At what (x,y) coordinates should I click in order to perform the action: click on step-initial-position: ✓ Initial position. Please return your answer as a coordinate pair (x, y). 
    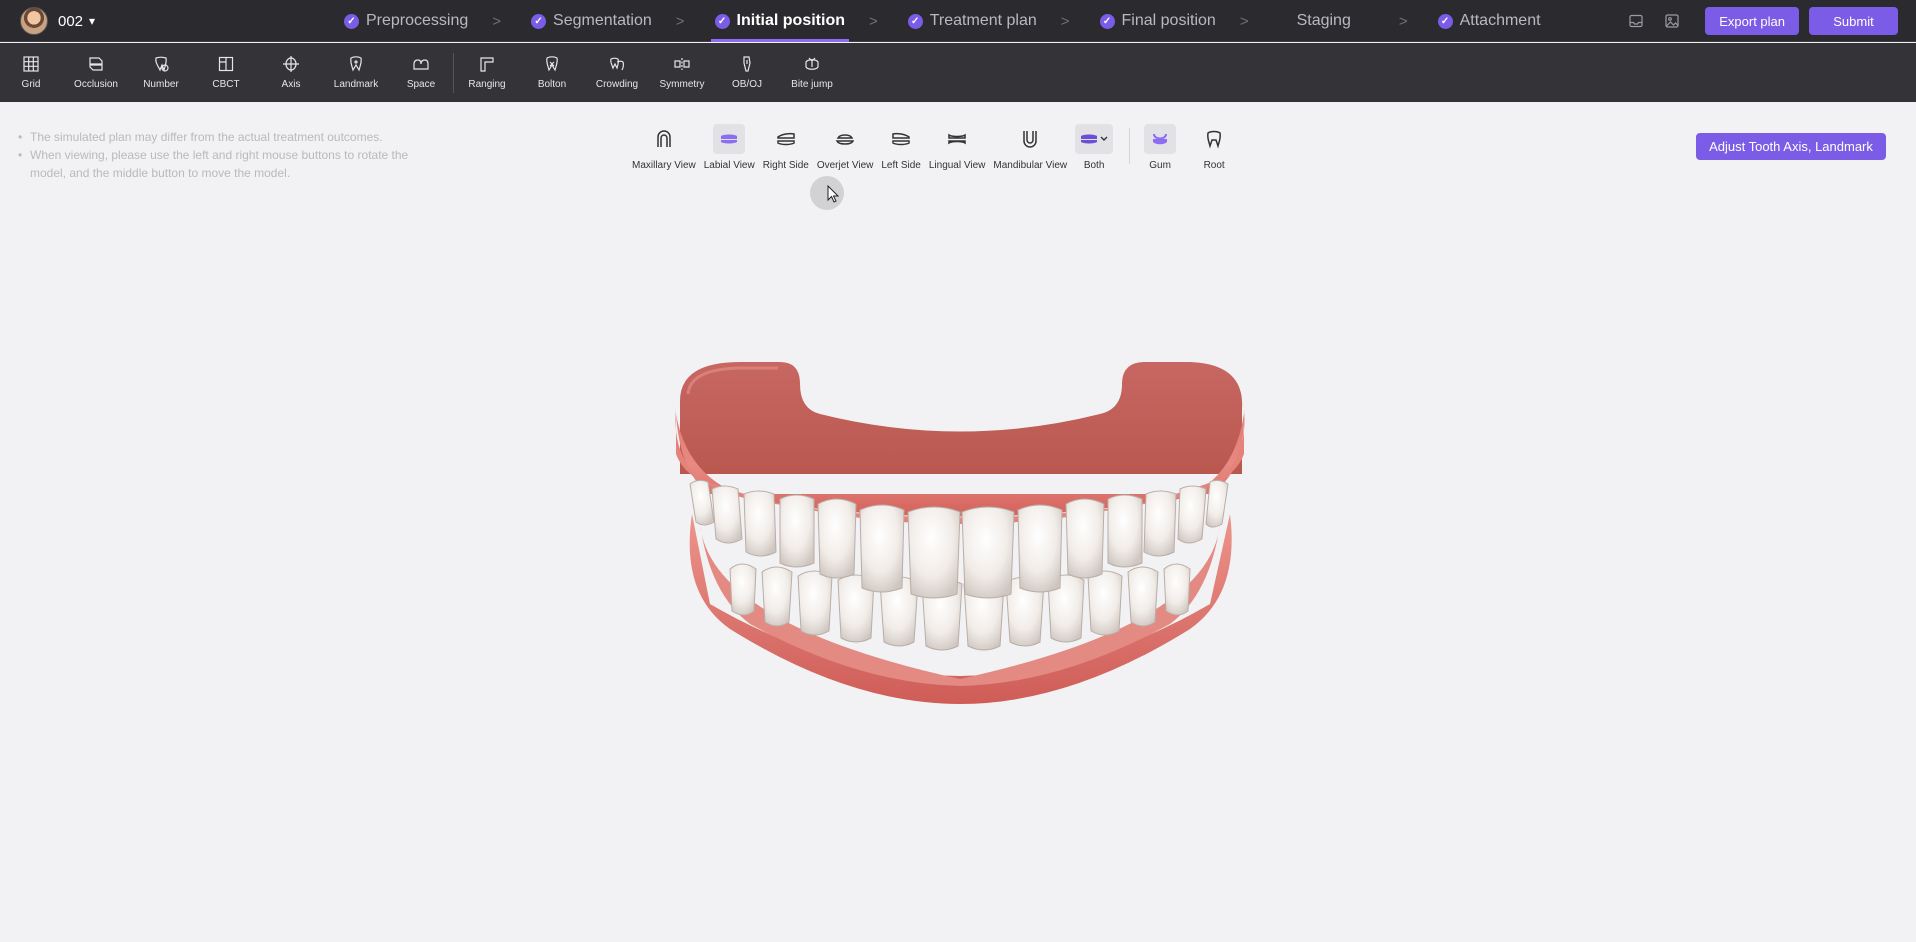
    Looking at the image, I should click on (780, 21).